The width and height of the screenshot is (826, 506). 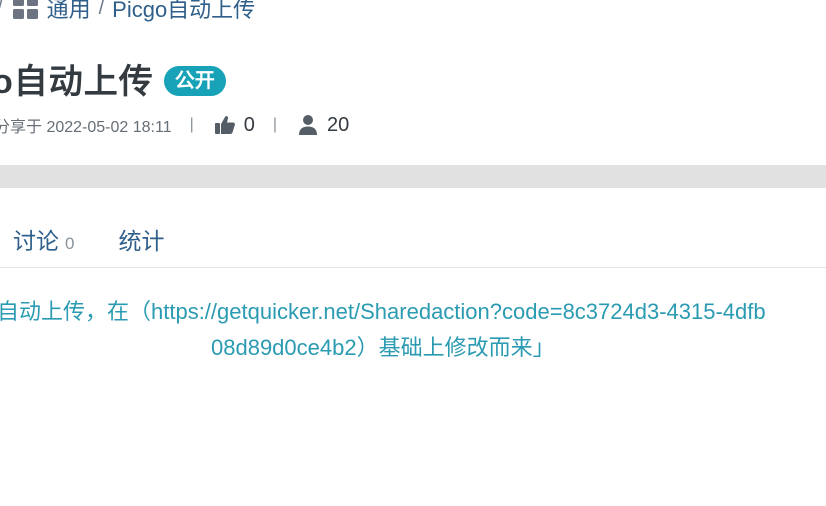 I want to click on visibility-badge: 公开, so click(x=194, y=80).